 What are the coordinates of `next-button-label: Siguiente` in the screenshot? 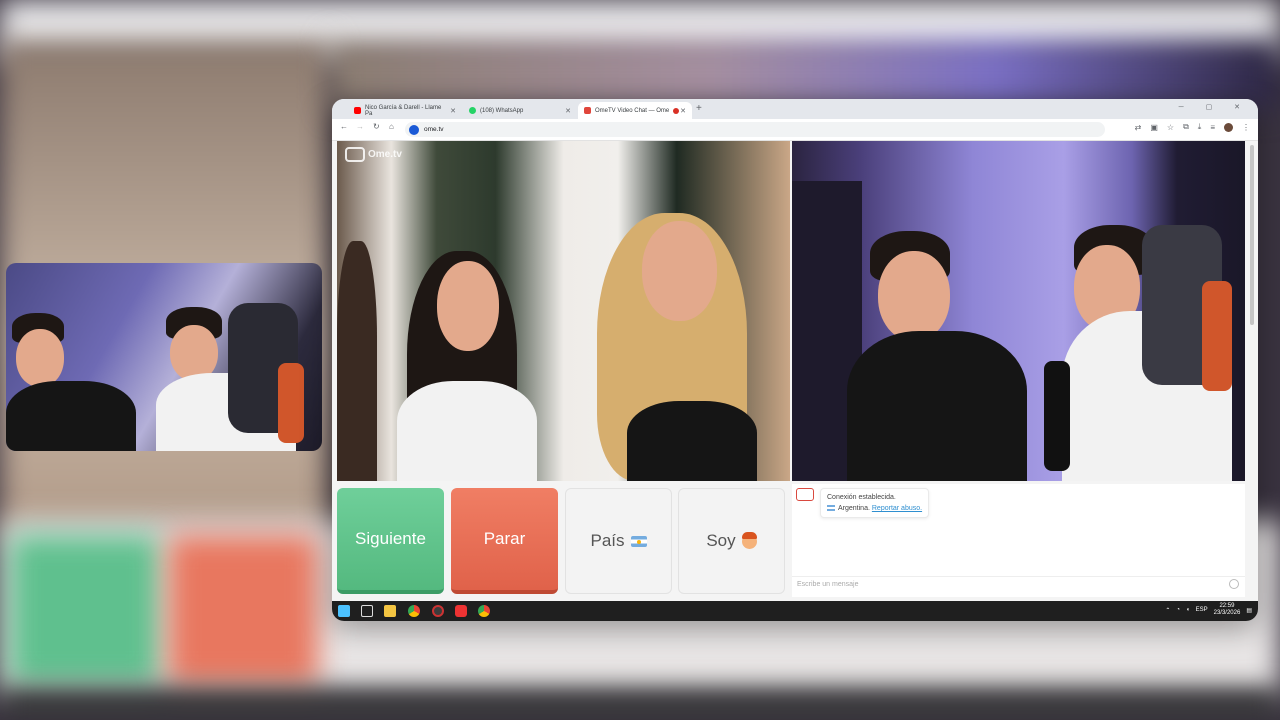 It's located at (390, 538).